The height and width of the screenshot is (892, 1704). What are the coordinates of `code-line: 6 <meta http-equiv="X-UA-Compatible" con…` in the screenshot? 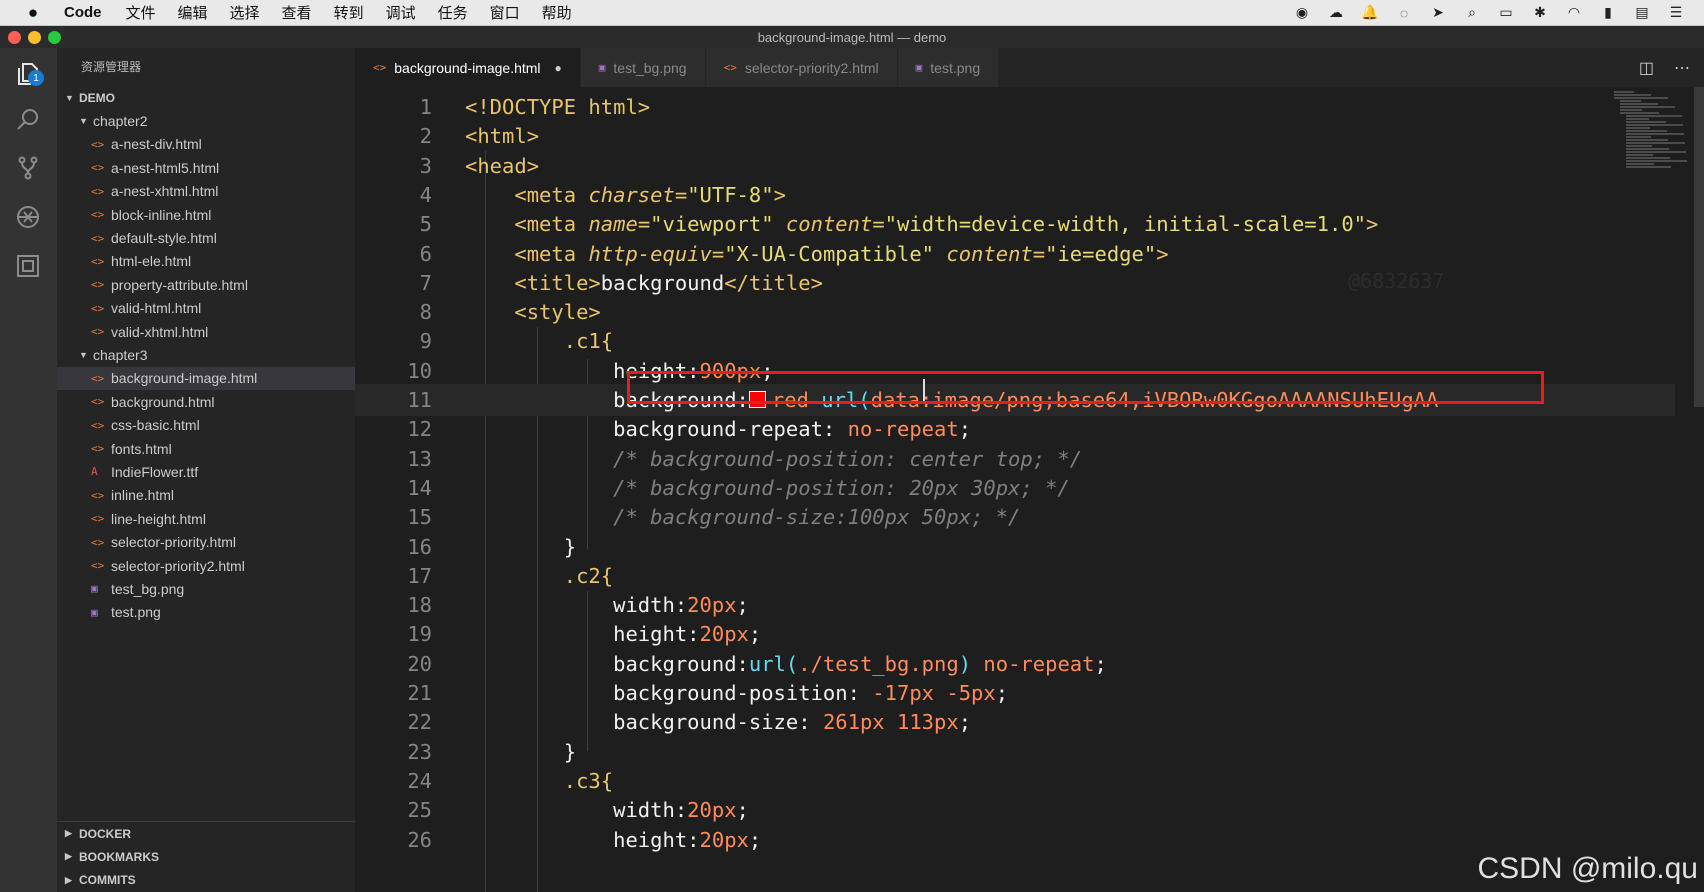 It's located at (1015, 254).